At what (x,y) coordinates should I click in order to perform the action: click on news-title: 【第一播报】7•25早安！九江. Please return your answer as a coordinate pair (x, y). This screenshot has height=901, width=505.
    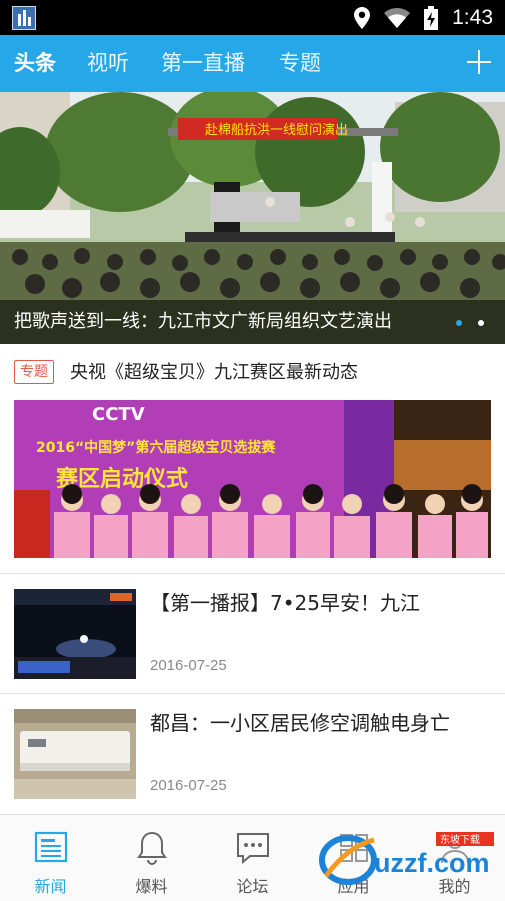
    Looking at the image, I should click on (322, 603).